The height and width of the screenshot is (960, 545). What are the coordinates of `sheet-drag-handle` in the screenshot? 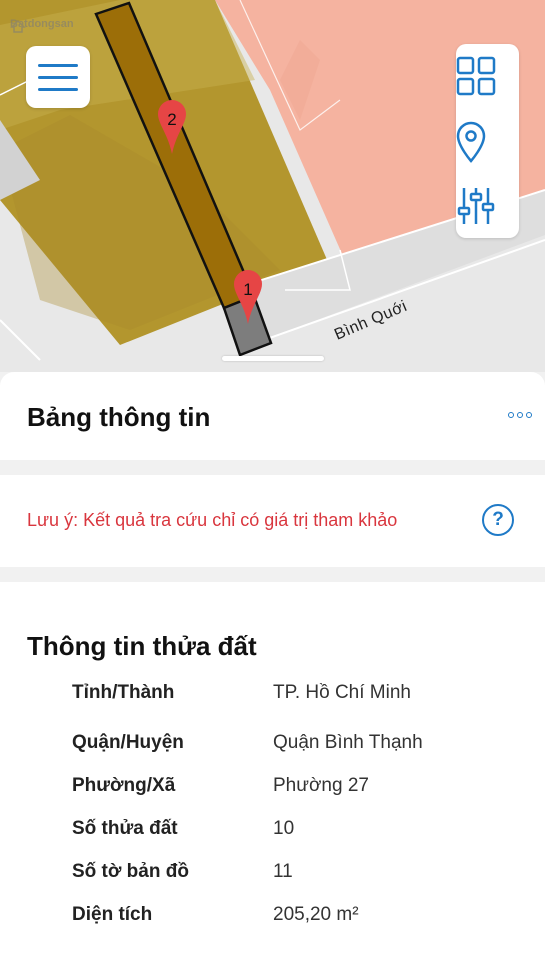 It's located at (273, 358).